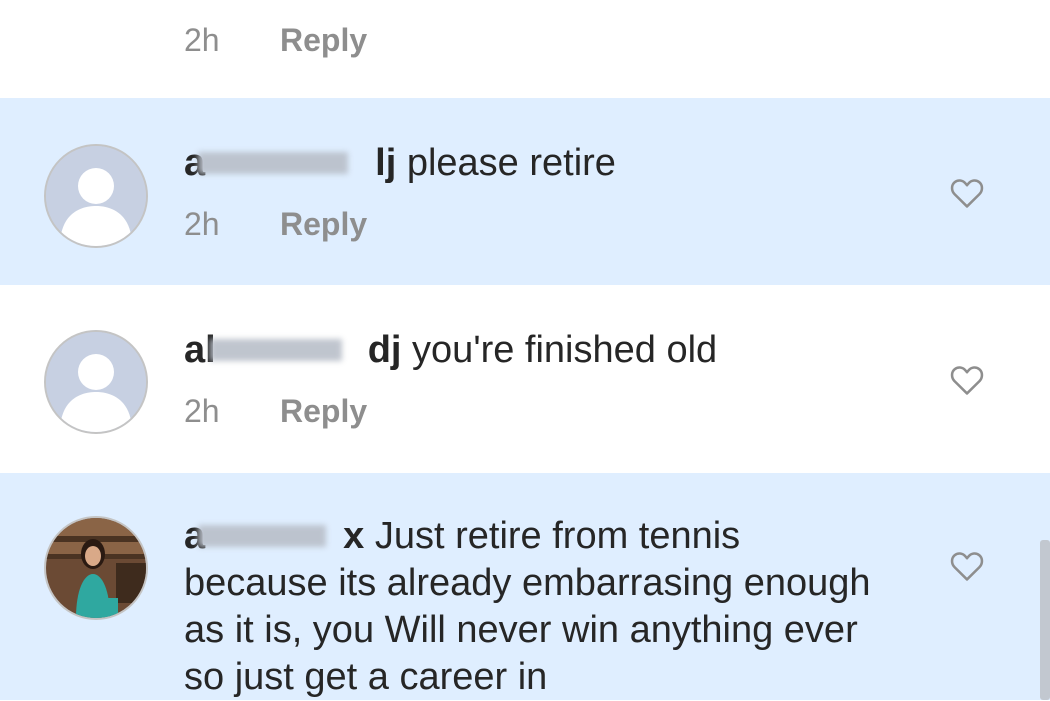 This screenshot has width=1050, height=701. I want to click on comment-username: a lj, so click(290, 163).